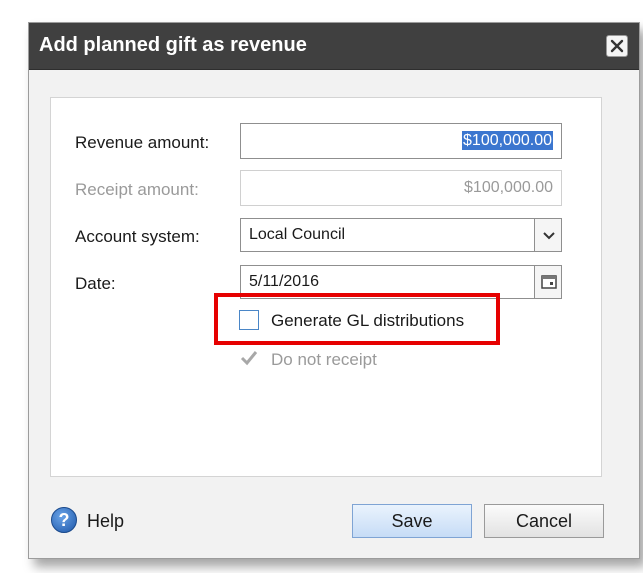 The height and width of the screenshot is (573, 643). I want to click on close-icon, so click(617, 46).